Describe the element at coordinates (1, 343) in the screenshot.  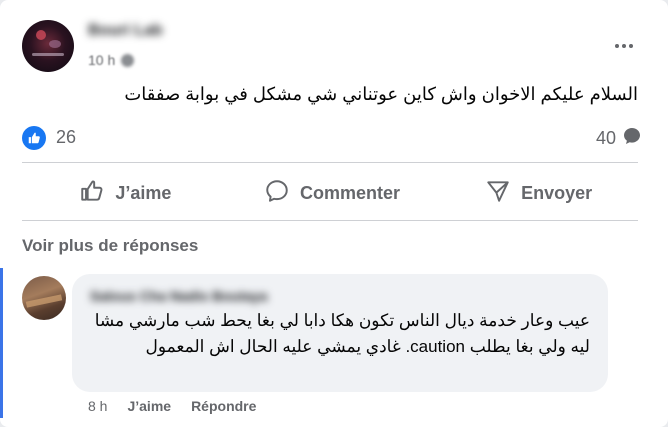
I see `thread-indicator` at that location.